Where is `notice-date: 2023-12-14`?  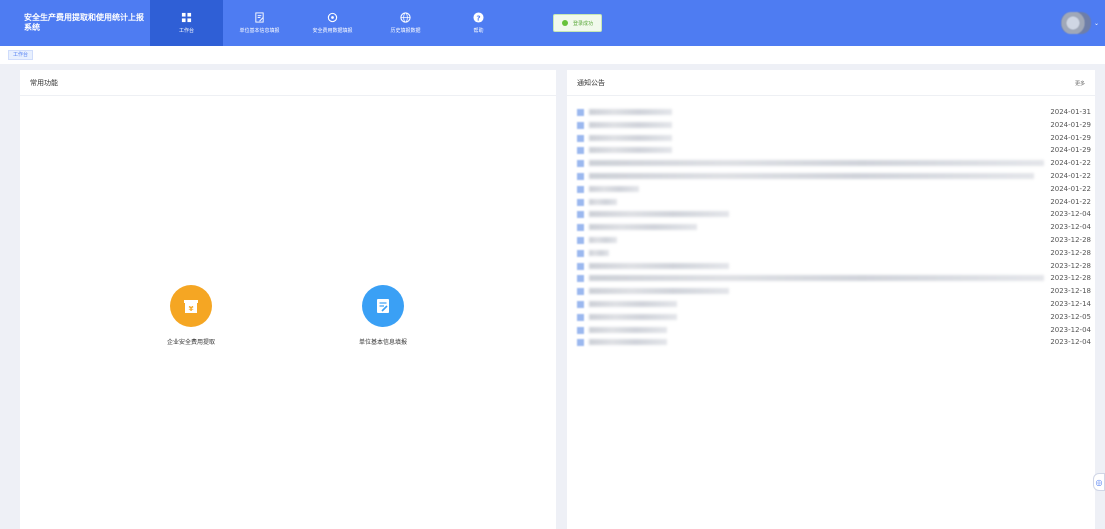 notice-date: 2023-12-14 is located at coordinates (1069, 303).